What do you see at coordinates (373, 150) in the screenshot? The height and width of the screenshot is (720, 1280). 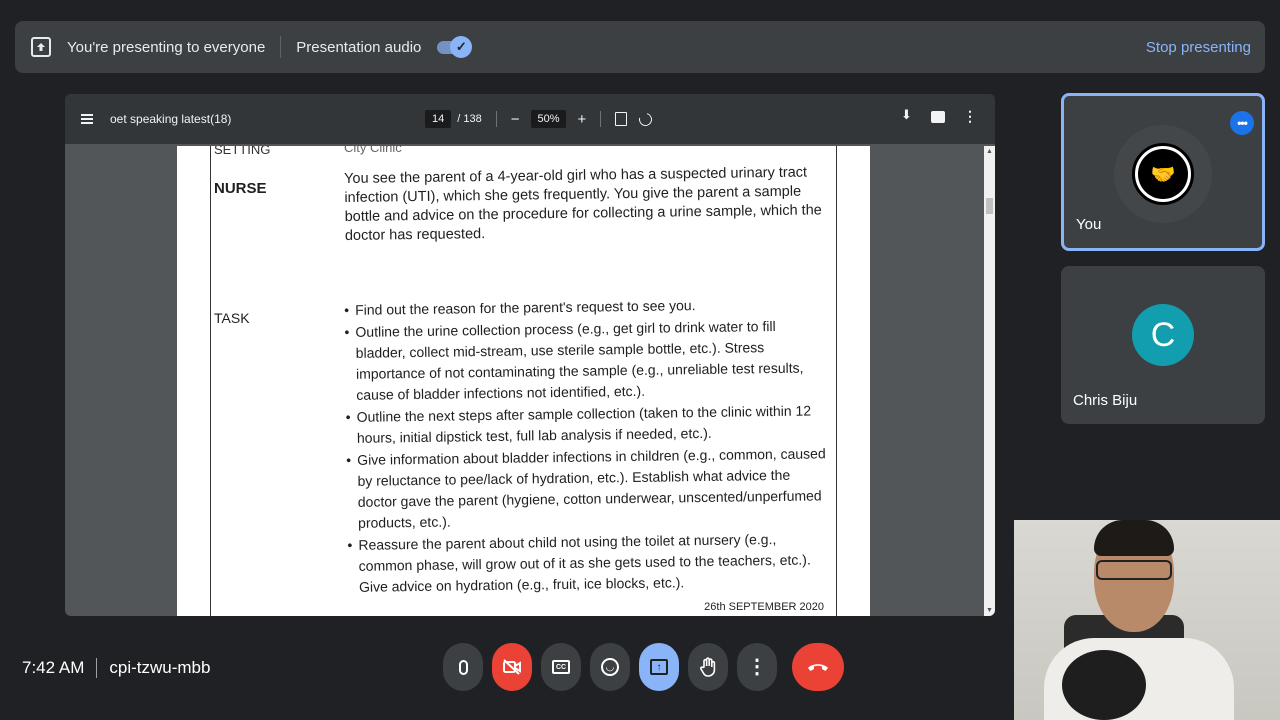 I see `setting-value: City Clinic` at bounding box center [373, 150].